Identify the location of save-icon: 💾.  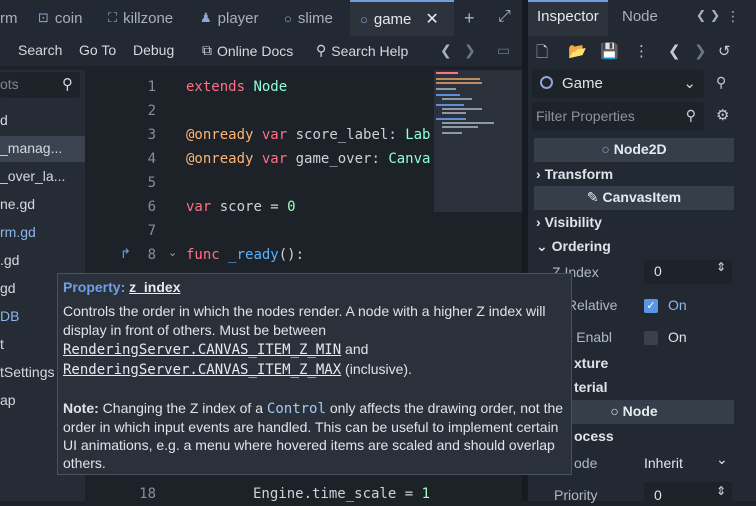
(609, 51).